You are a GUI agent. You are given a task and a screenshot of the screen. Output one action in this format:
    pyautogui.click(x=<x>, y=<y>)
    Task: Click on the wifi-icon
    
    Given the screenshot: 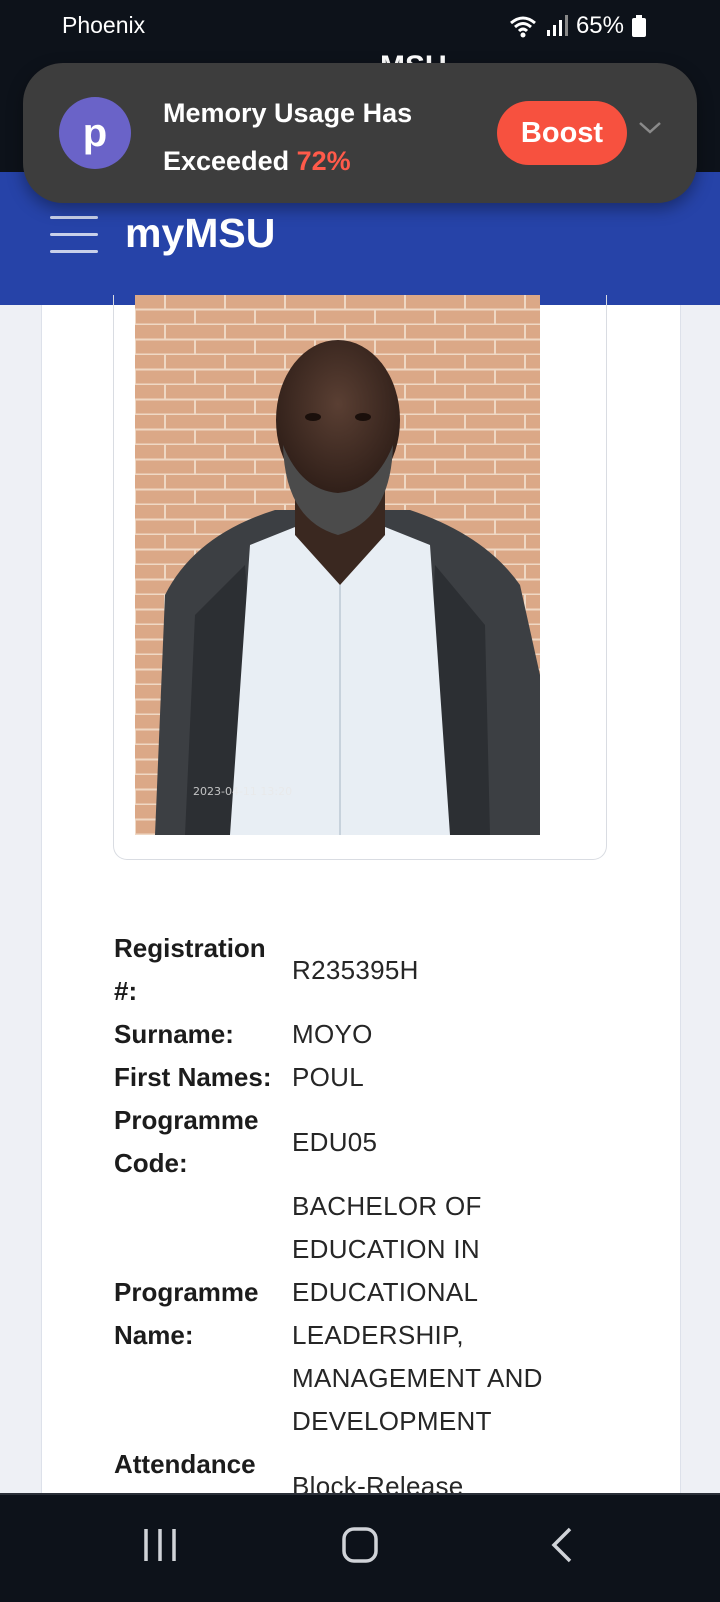 What is the action you would take?
    pyautogui.click(x=522, y=27)
    